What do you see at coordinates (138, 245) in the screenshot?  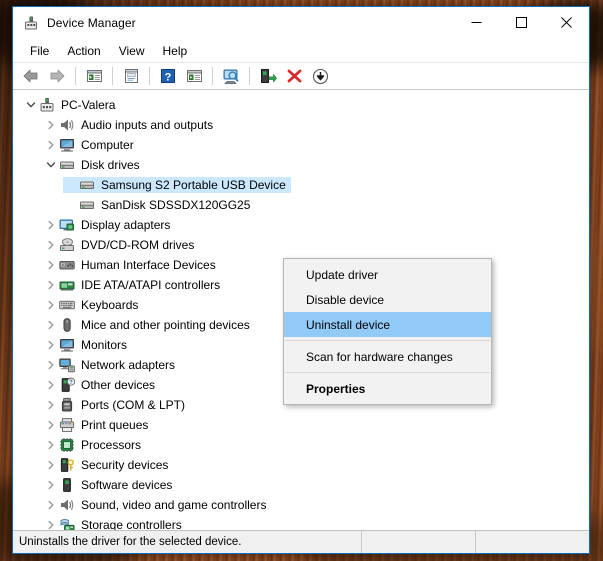 I see `tree-node-label: DVD/CD-ROM drives` at bounding box center [138, 245].